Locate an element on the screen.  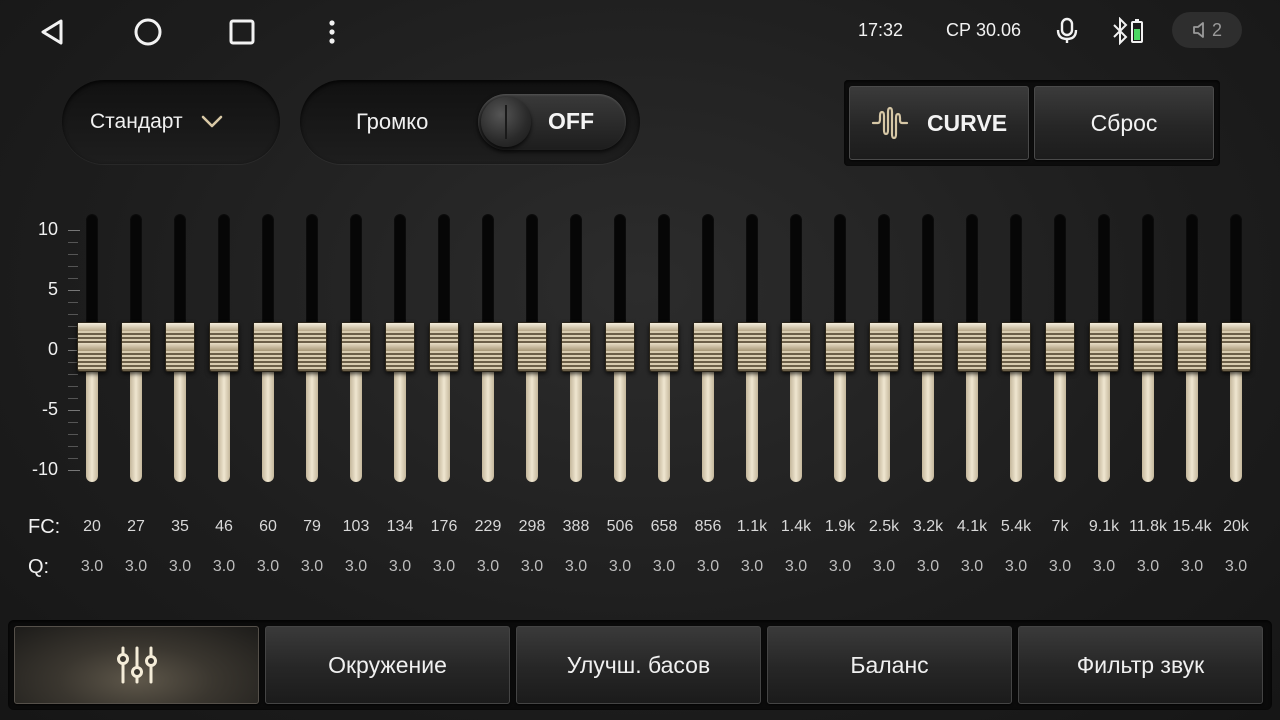
fc-value: 79 is located at coordinates (312, 526).